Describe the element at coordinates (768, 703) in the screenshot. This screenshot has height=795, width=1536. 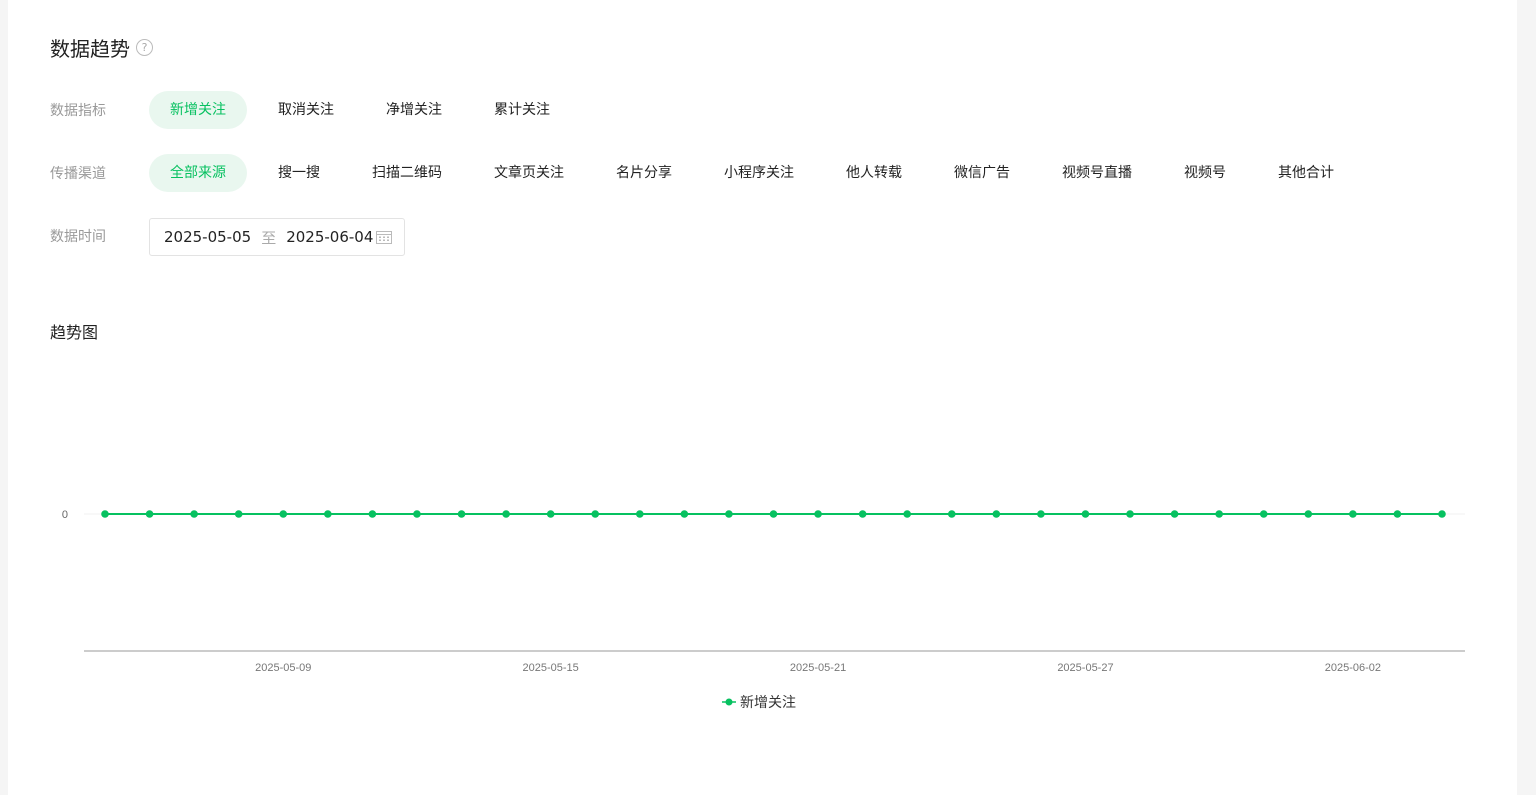
I see `legend-label: 新增关注` at that location.